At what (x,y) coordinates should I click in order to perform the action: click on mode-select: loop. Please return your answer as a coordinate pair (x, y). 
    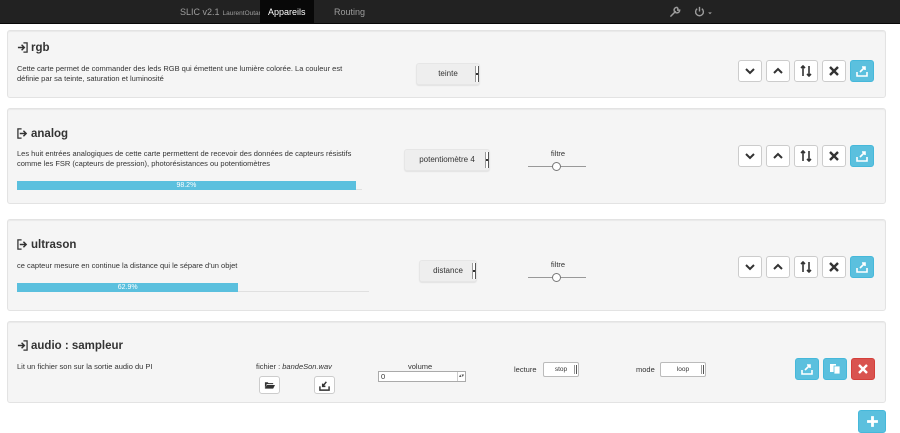
    Looking at the image, I should click on (683, 369).